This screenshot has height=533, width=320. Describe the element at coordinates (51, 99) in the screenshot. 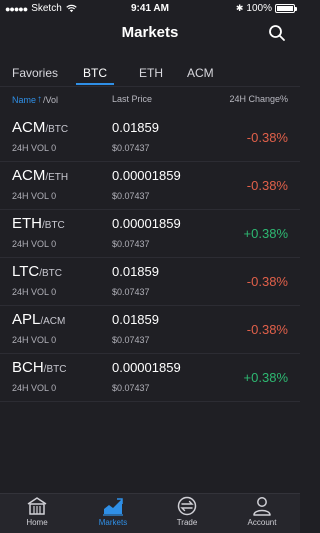

I see `vol-header-label: /Vol` at that location.